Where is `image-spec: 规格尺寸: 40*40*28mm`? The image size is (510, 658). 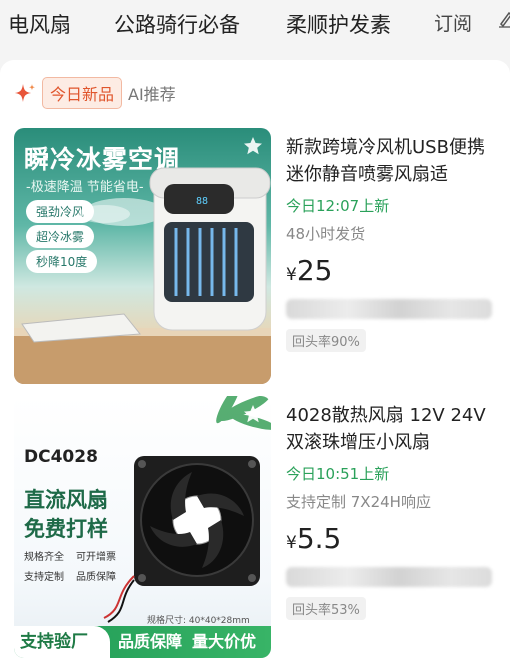
image-spec: 规格尺寸: 40*40*28mm is located at coordinates (198, 621).